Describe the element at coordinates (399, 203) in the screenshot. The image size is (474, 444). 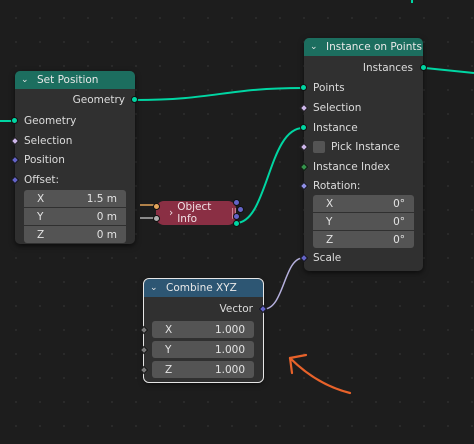
I see `rotation-x-value: 0°` at that location.